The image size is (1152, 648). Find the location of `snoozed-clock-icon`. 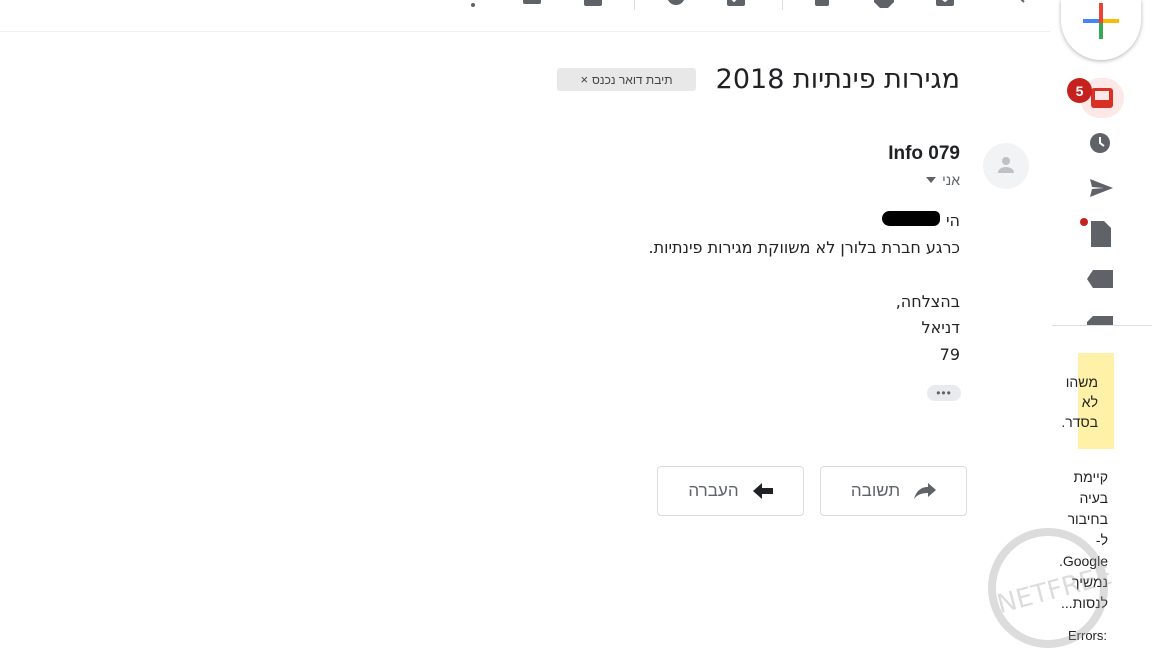

snoozed-clock-icon is located at coordinates (1102, 145).